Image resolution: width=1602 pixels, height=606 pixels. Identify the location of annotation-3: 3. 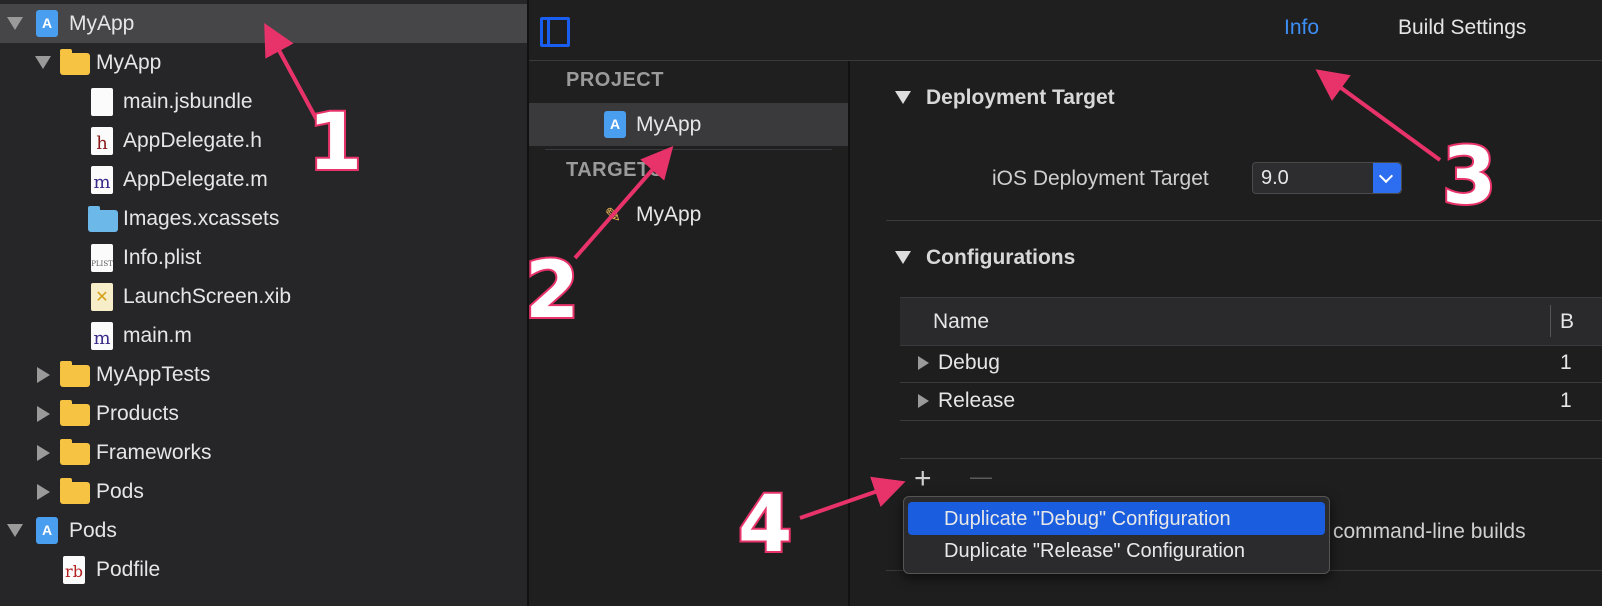
(1469, 177).